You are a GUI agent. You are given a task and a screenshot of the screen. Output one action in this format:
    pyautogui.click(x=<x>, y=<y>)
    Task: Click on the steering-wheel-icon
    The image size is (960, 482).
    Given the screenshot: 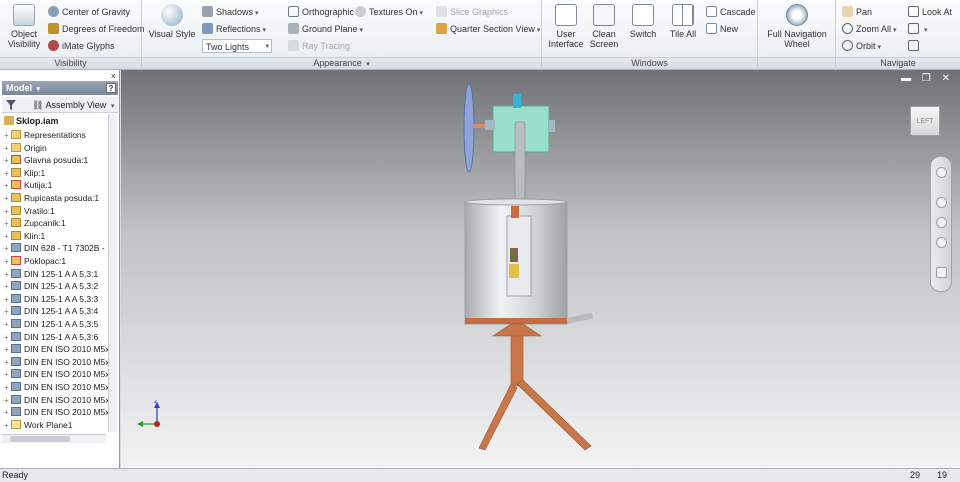 What is the action you would take?
    pyautogui.click(x=941, y=172)
    